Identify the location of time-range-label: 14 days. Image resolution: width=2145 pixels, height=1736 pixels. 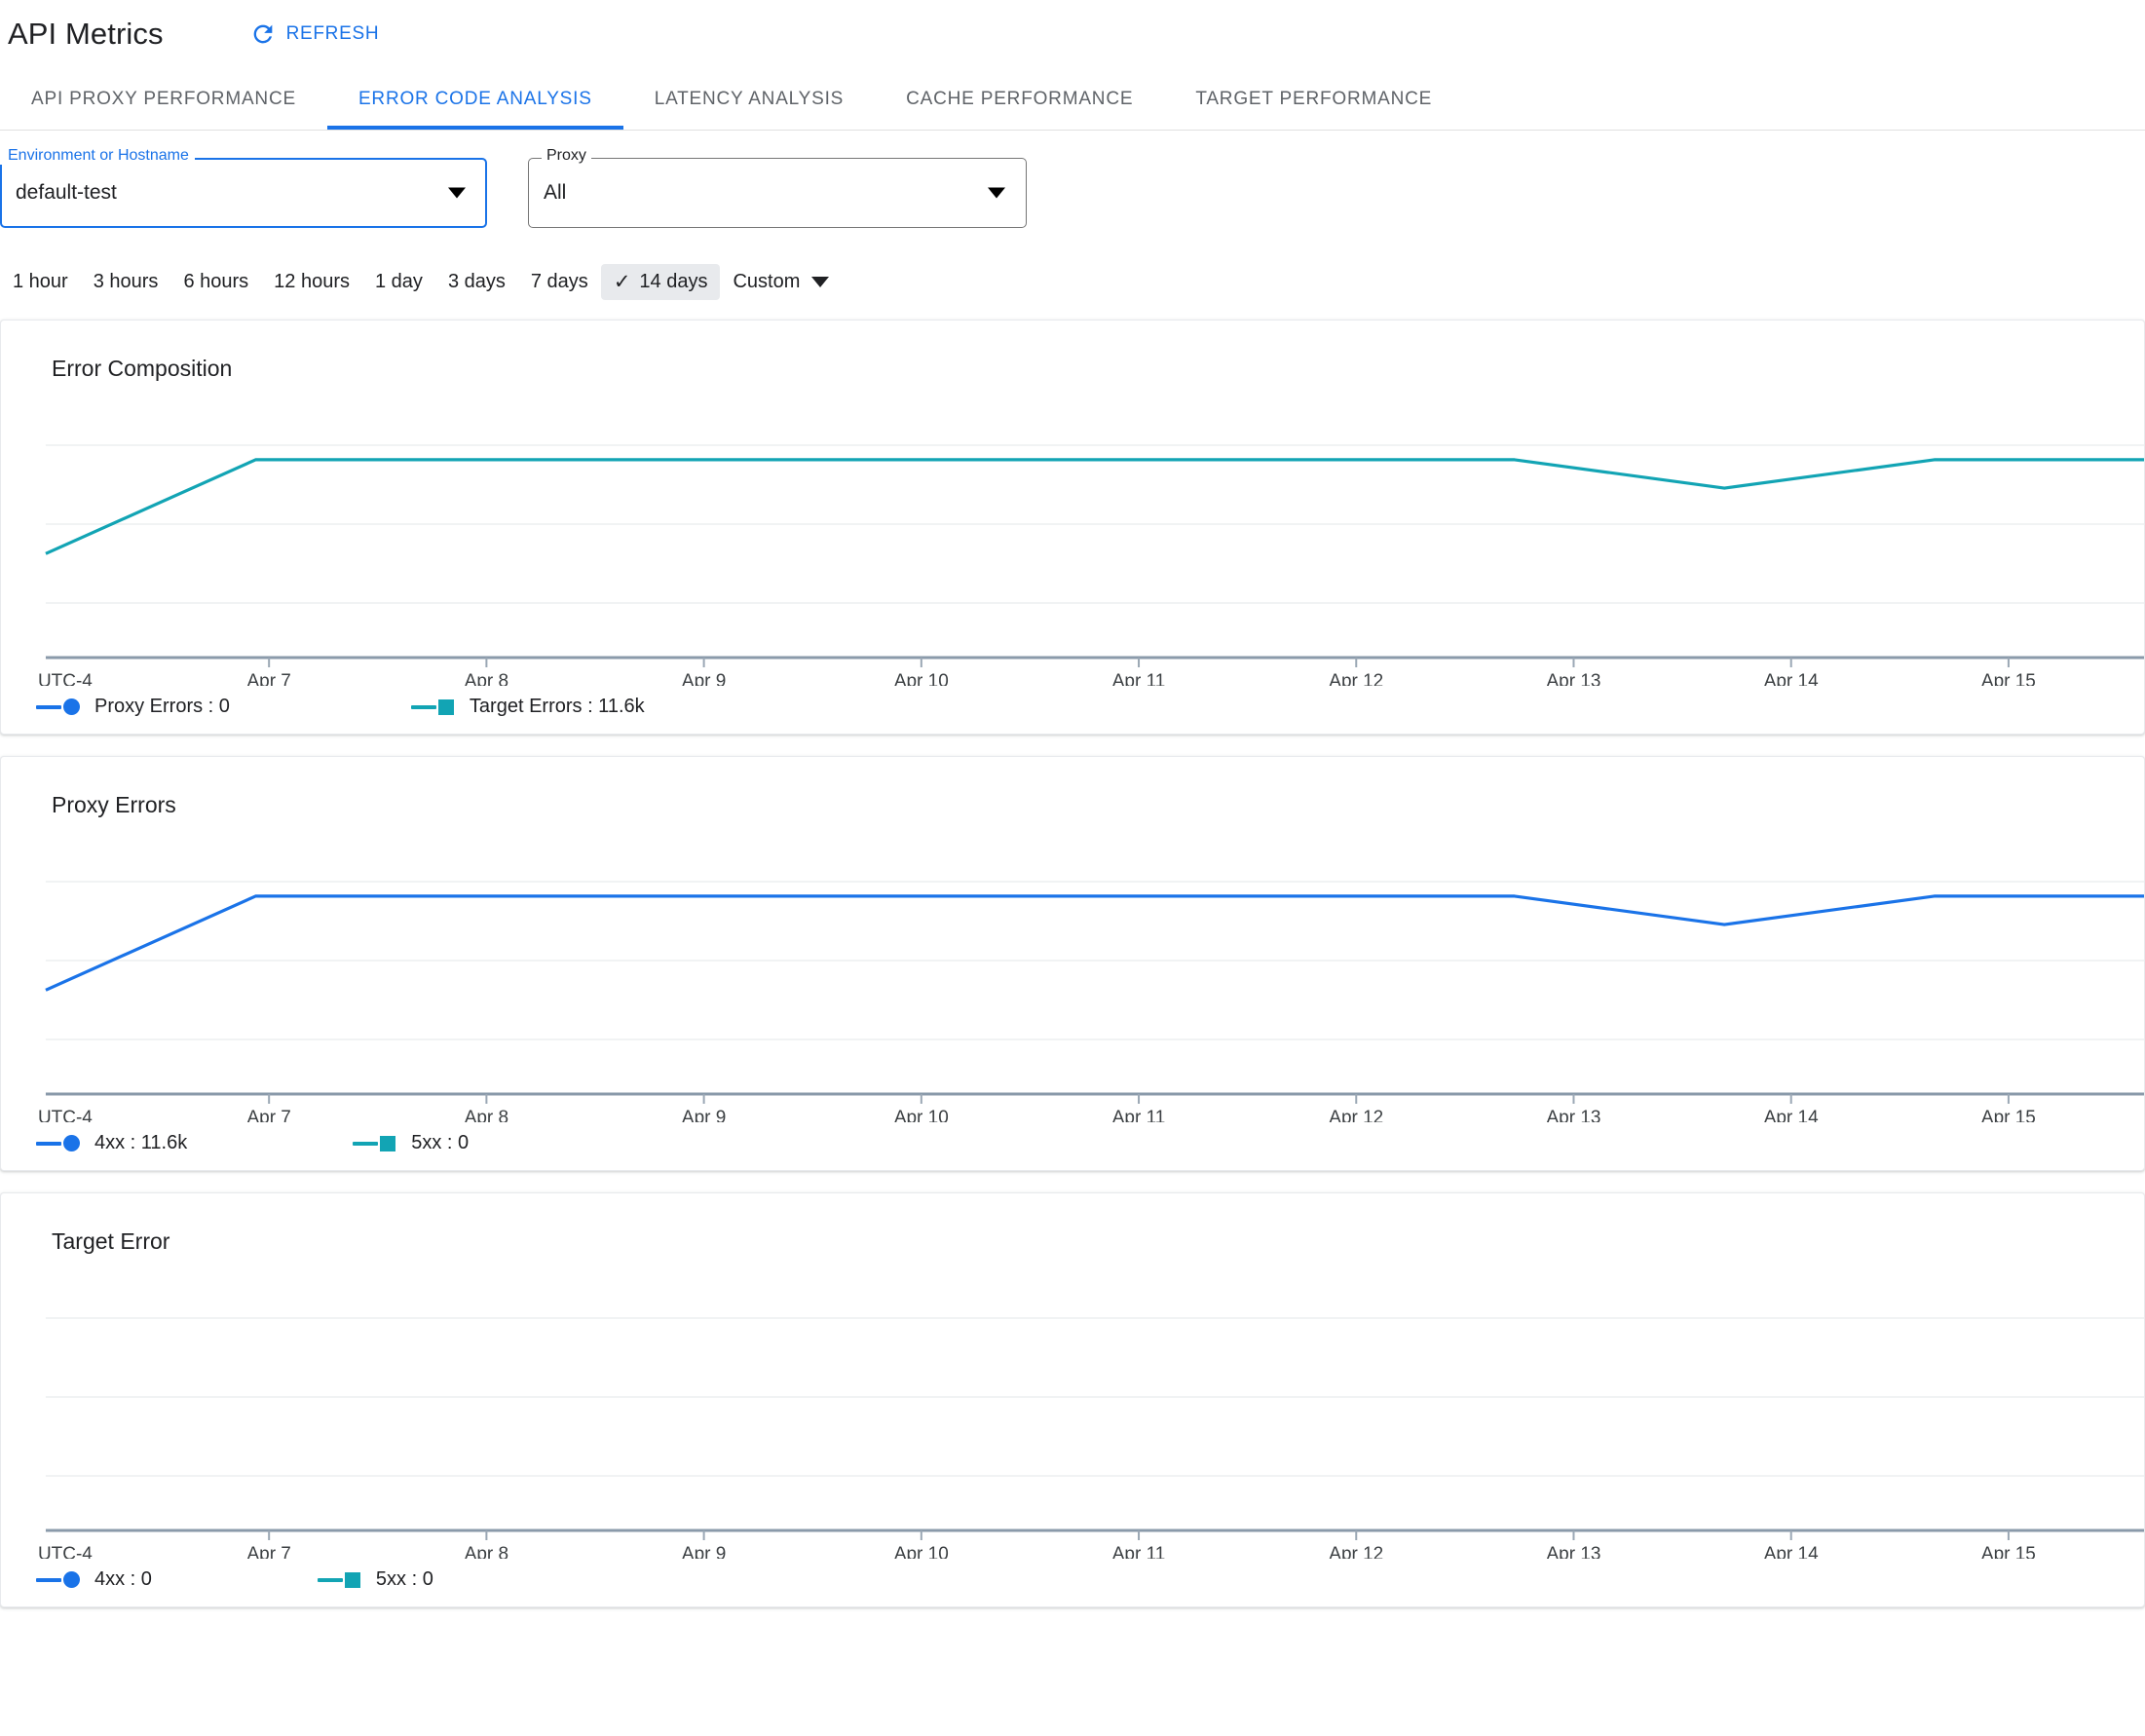
(673, 281).